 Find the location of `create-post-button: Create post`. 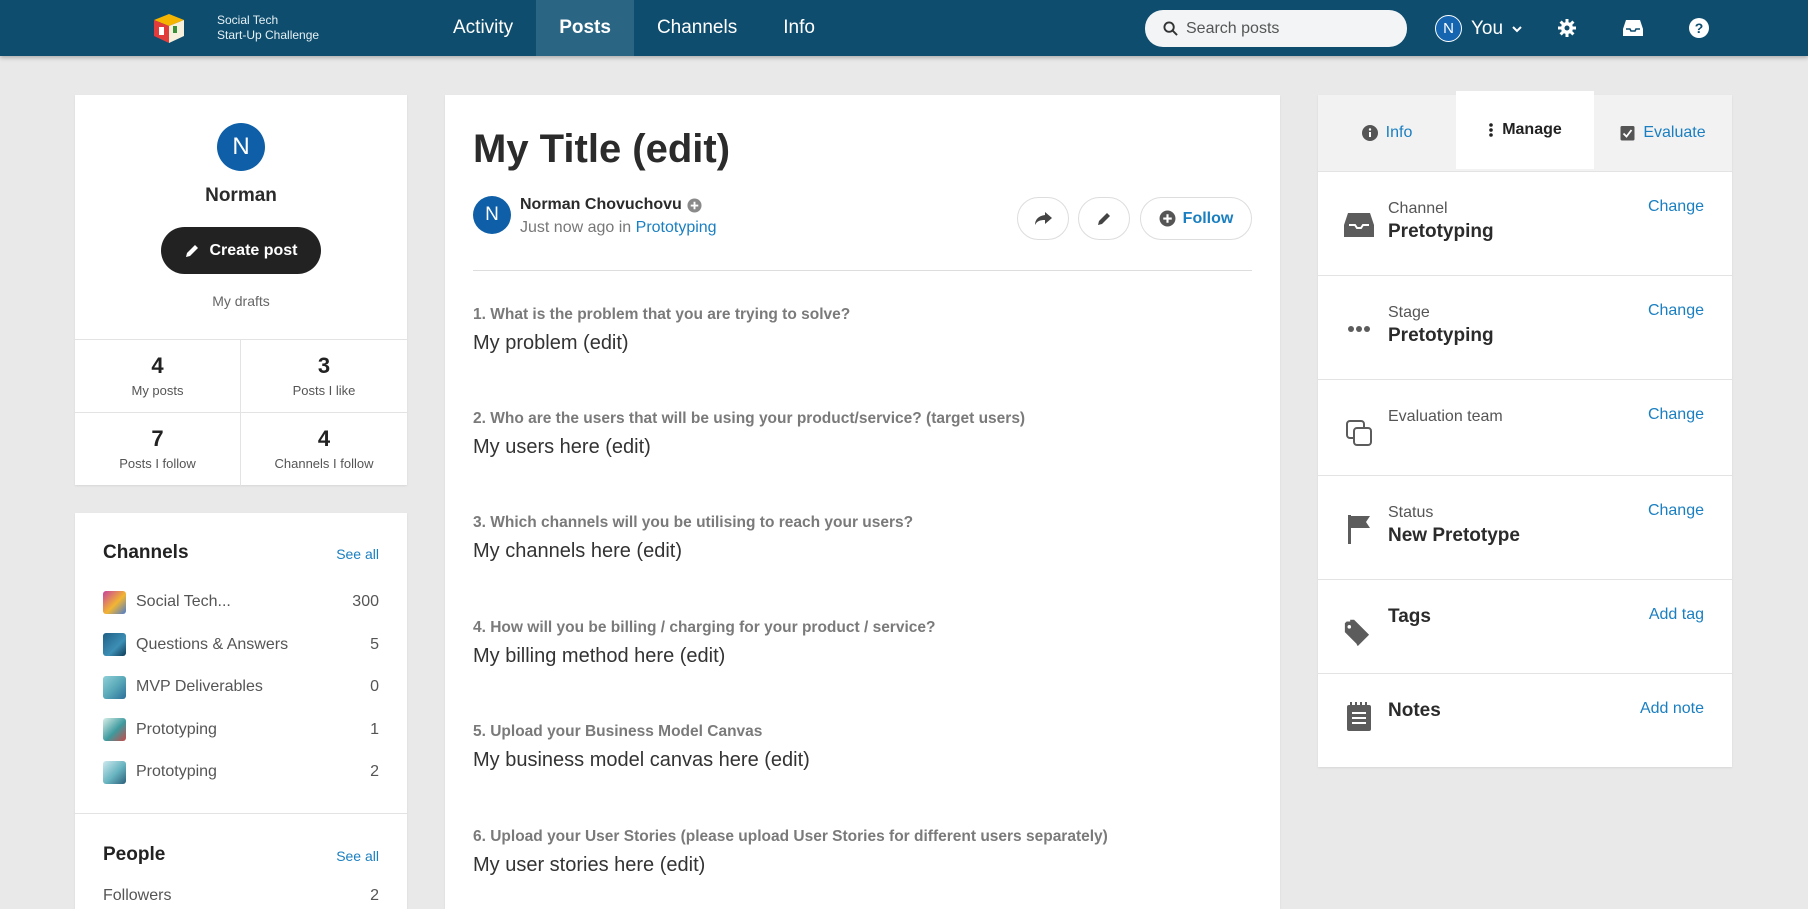

create-post-button: Create post is located at coordinates (241, 250).